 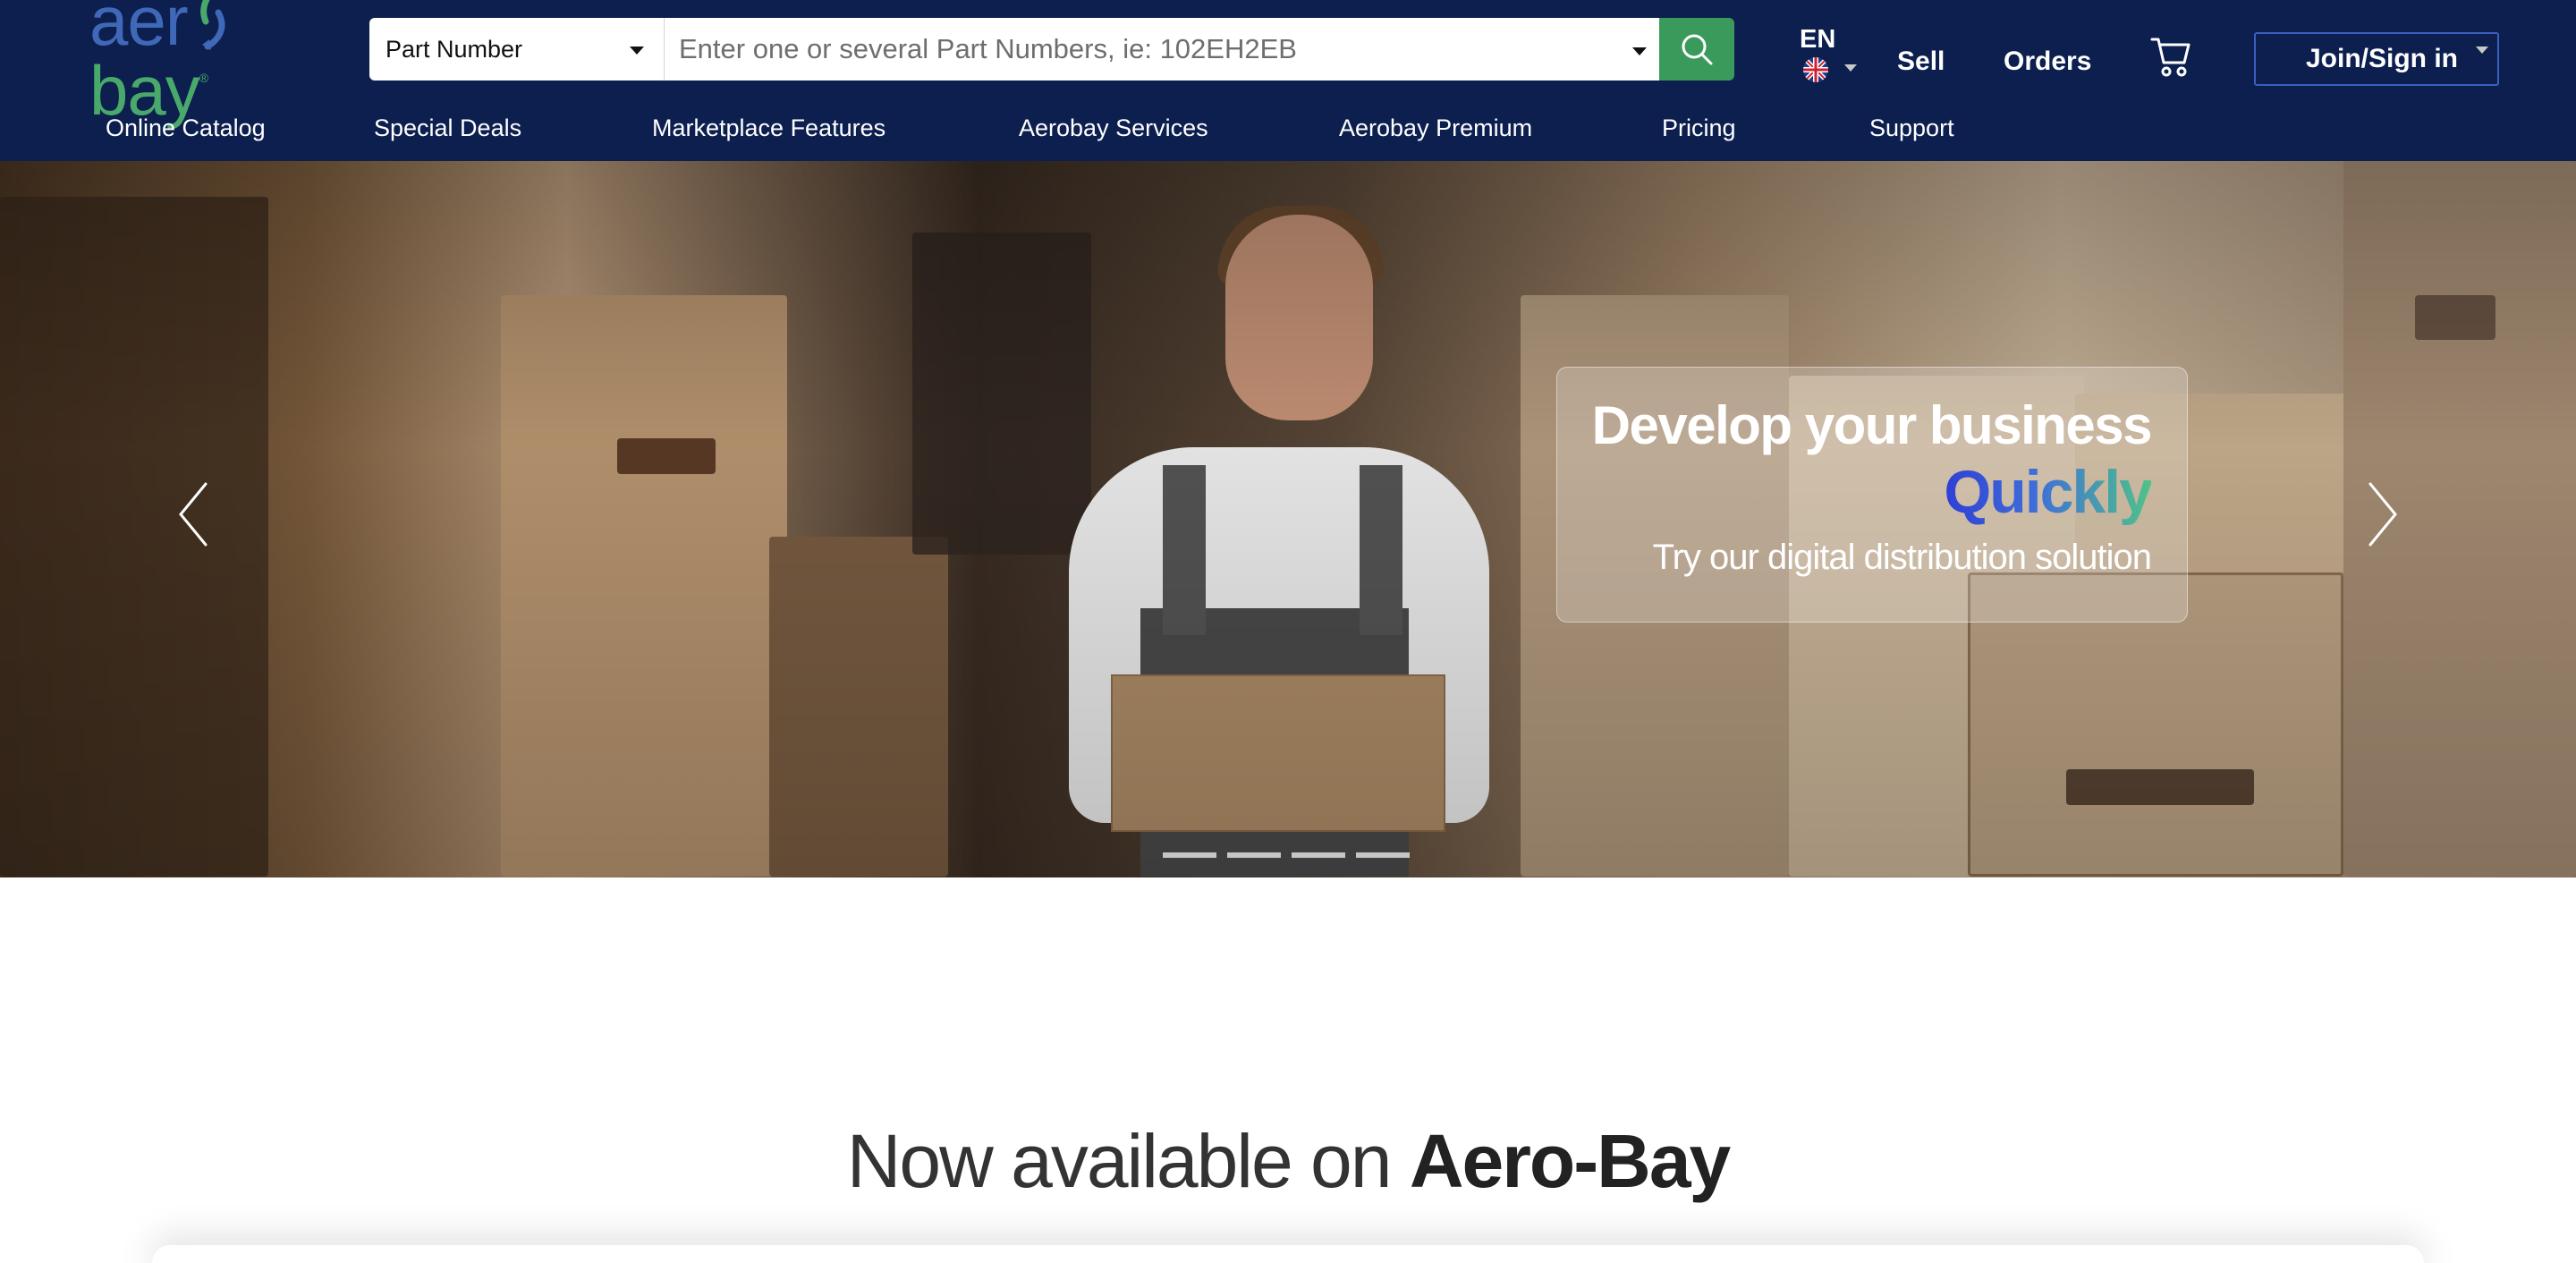 I want to click on search-input-wrapper, so click(x=1162, y=49).